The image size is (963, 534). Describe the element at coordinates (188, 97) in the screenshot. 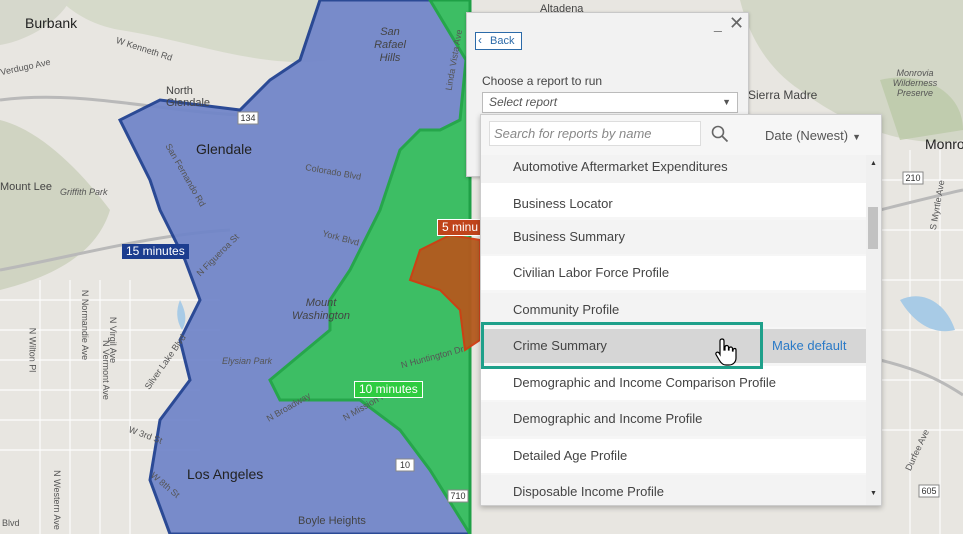

I see `map-label-north-glendale: North Glendale` at that location.